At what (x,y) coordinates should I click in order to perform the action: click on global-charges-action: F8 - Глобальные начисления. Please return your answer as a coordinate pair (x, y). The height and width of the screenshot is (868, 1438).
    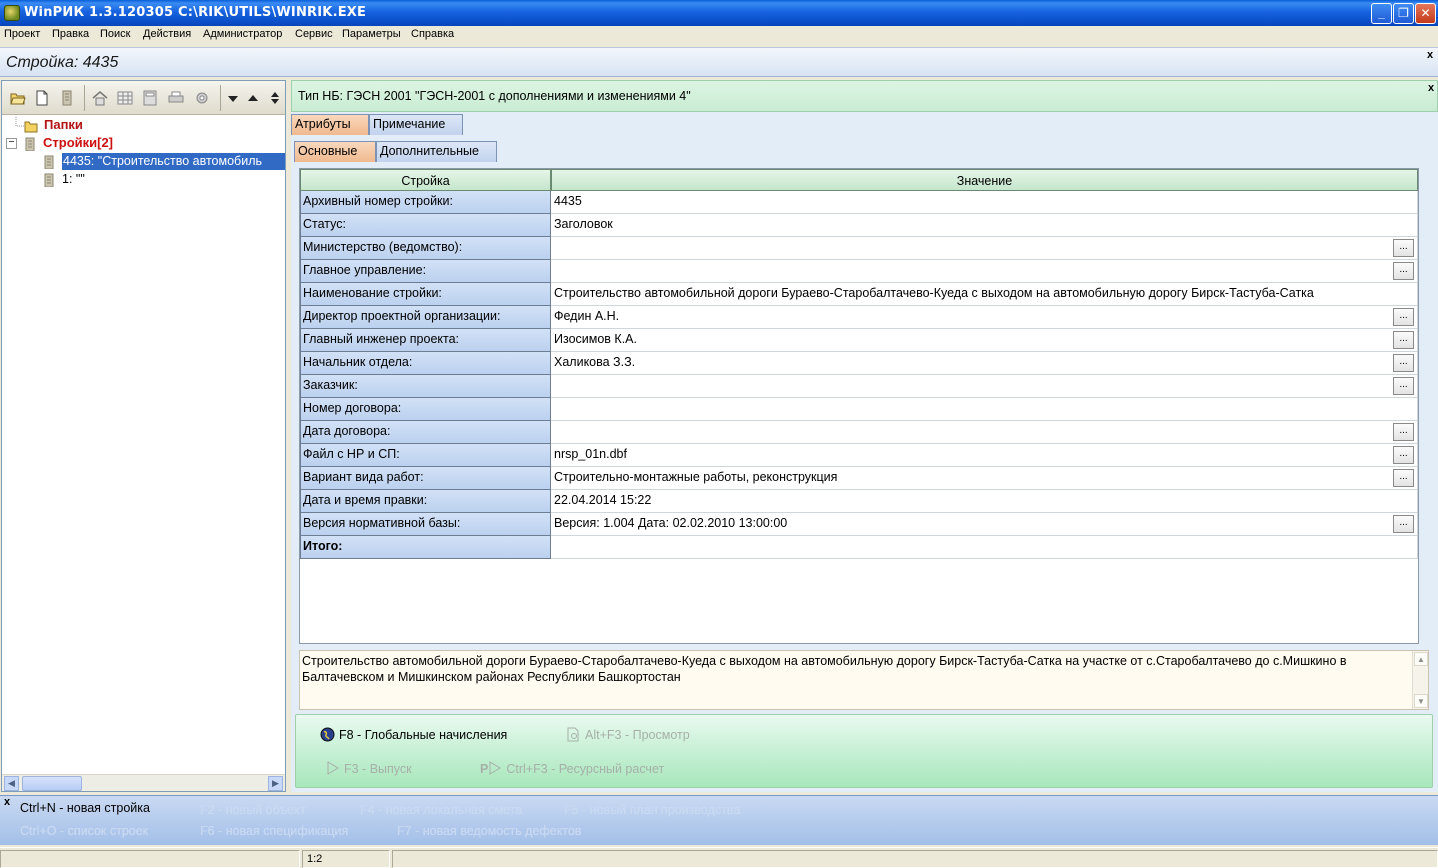
    Looking at the image, I should click on (413, 734).